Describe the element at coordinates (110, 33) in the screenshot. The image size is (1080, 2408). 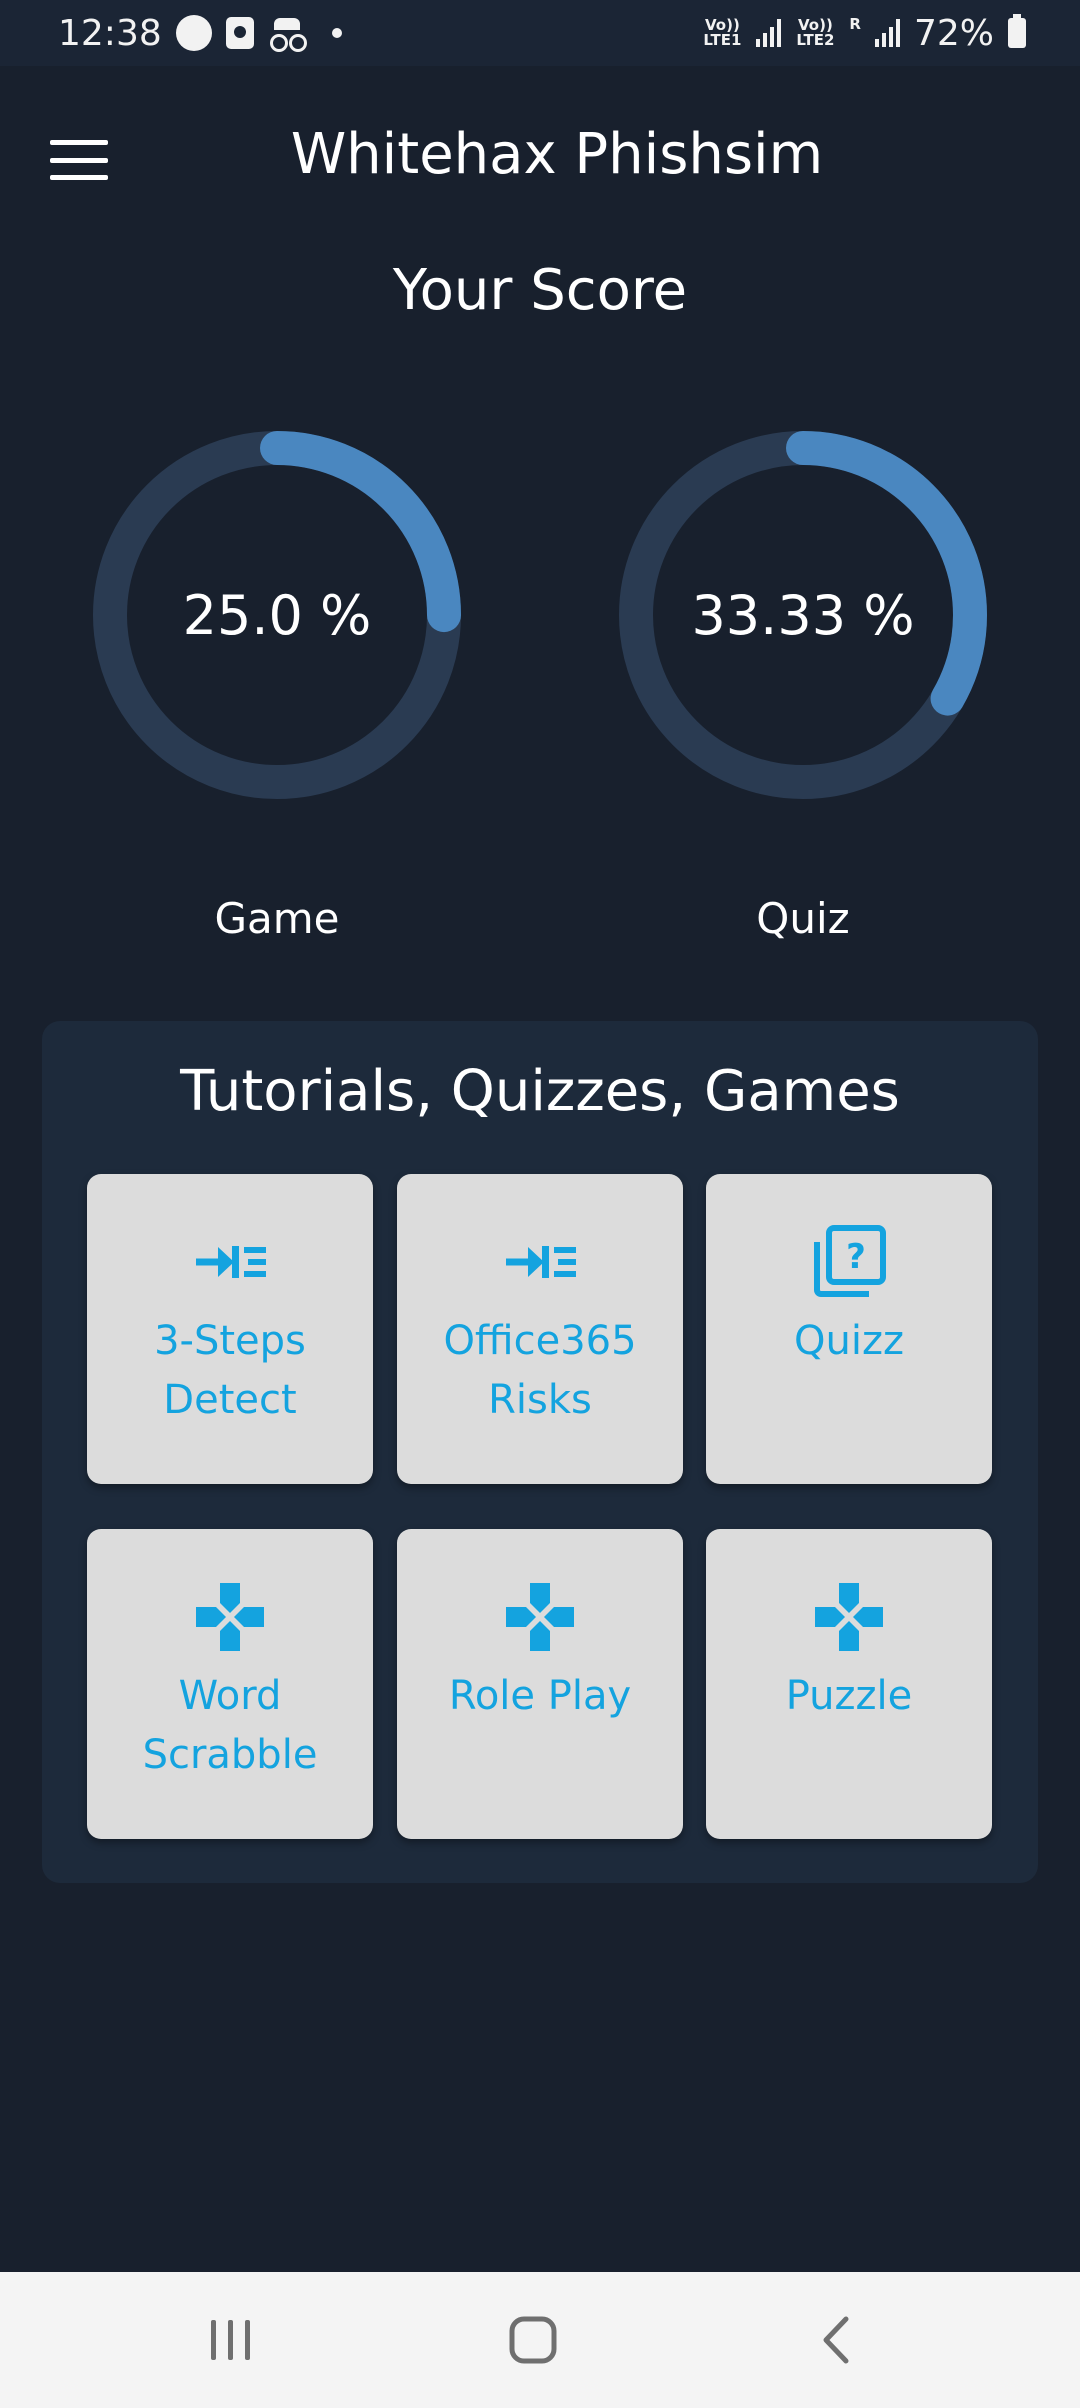
I see `status-time: 12:38` at that location.